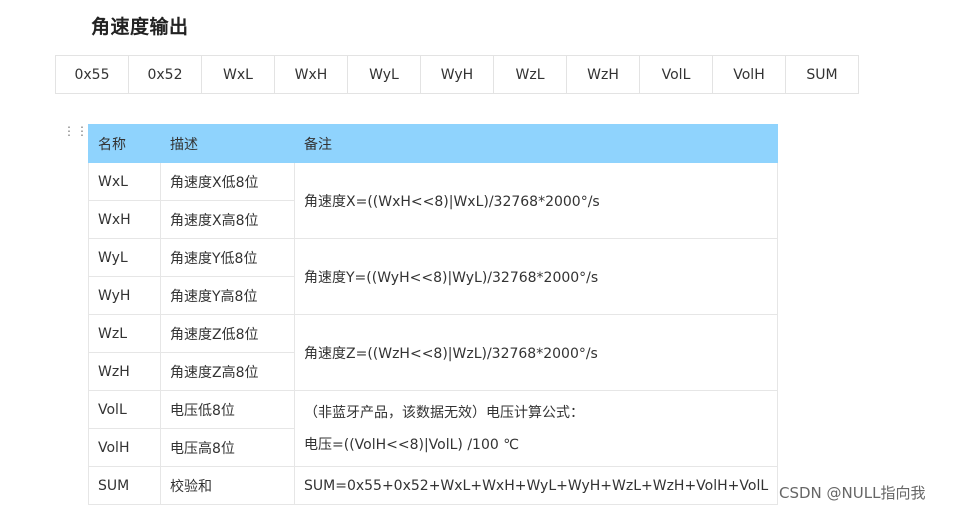  I want to click on byte-cell-0x52: 0x52, so click(165, 74).